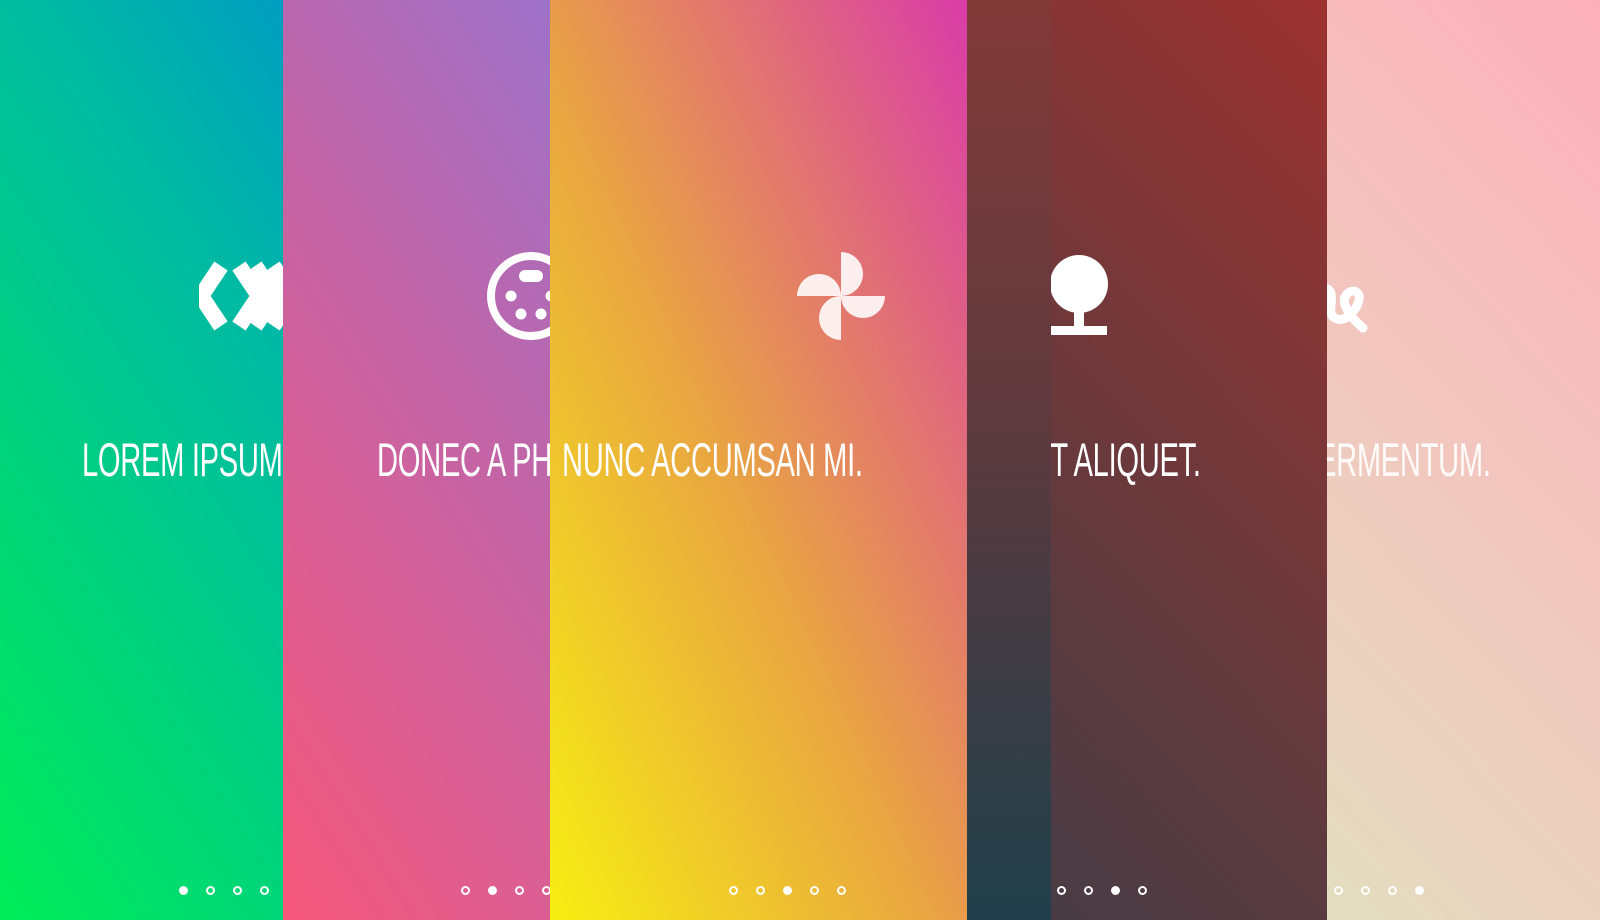 The width and height of the screenshot is (1600, 920). Describe the element at coordinates (1126, 459) in the screenshot. I see `slide-title: SUSCIPIT ALIQUET.` at that location.